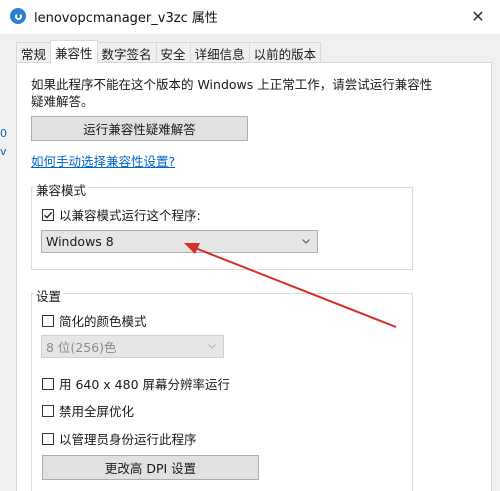  What do you see at coordinates (139, 128) in the screenshot?
I see `run-troubleshooter-button: 运行兼容性疑难解答` at bounding box center [139, 128].